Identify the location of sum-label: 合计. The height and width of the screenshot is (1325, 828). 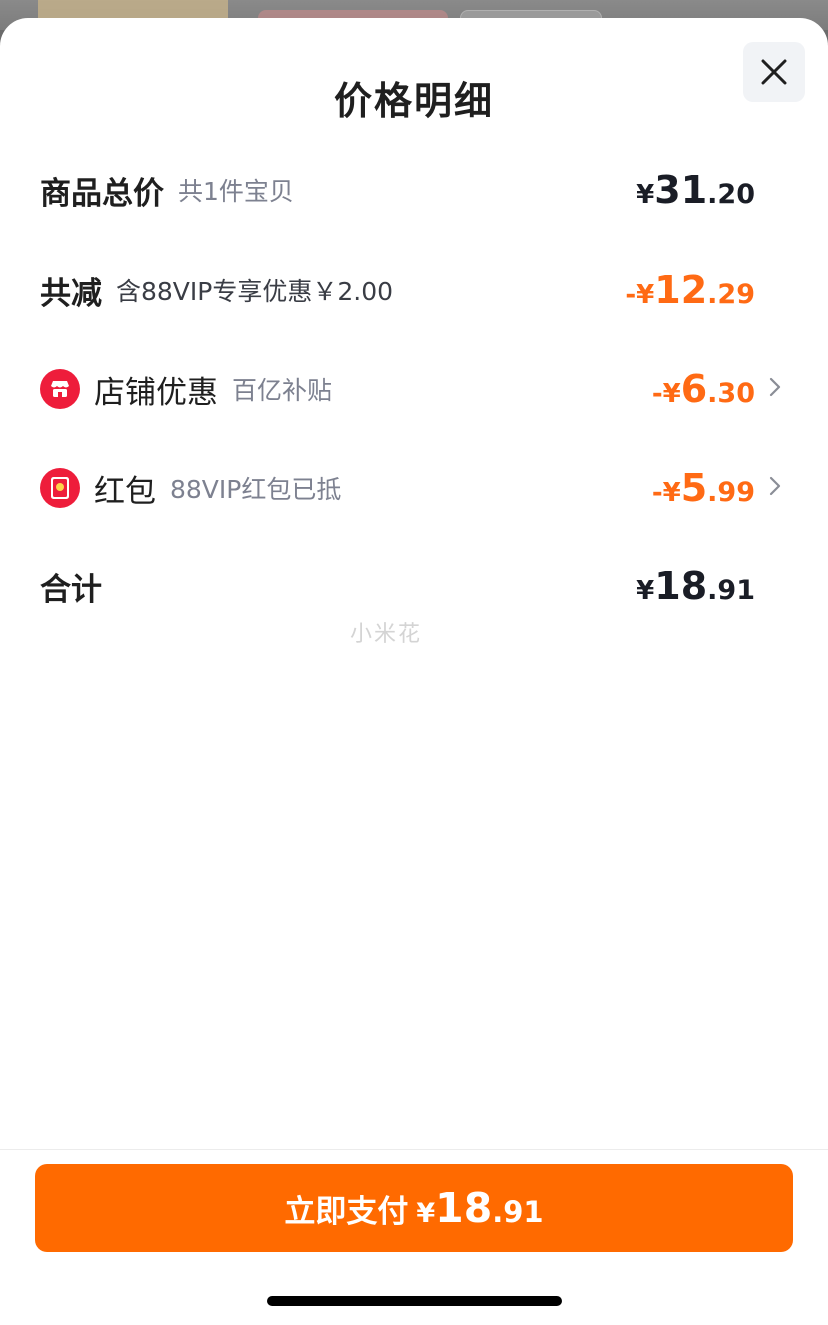
(71, 589).